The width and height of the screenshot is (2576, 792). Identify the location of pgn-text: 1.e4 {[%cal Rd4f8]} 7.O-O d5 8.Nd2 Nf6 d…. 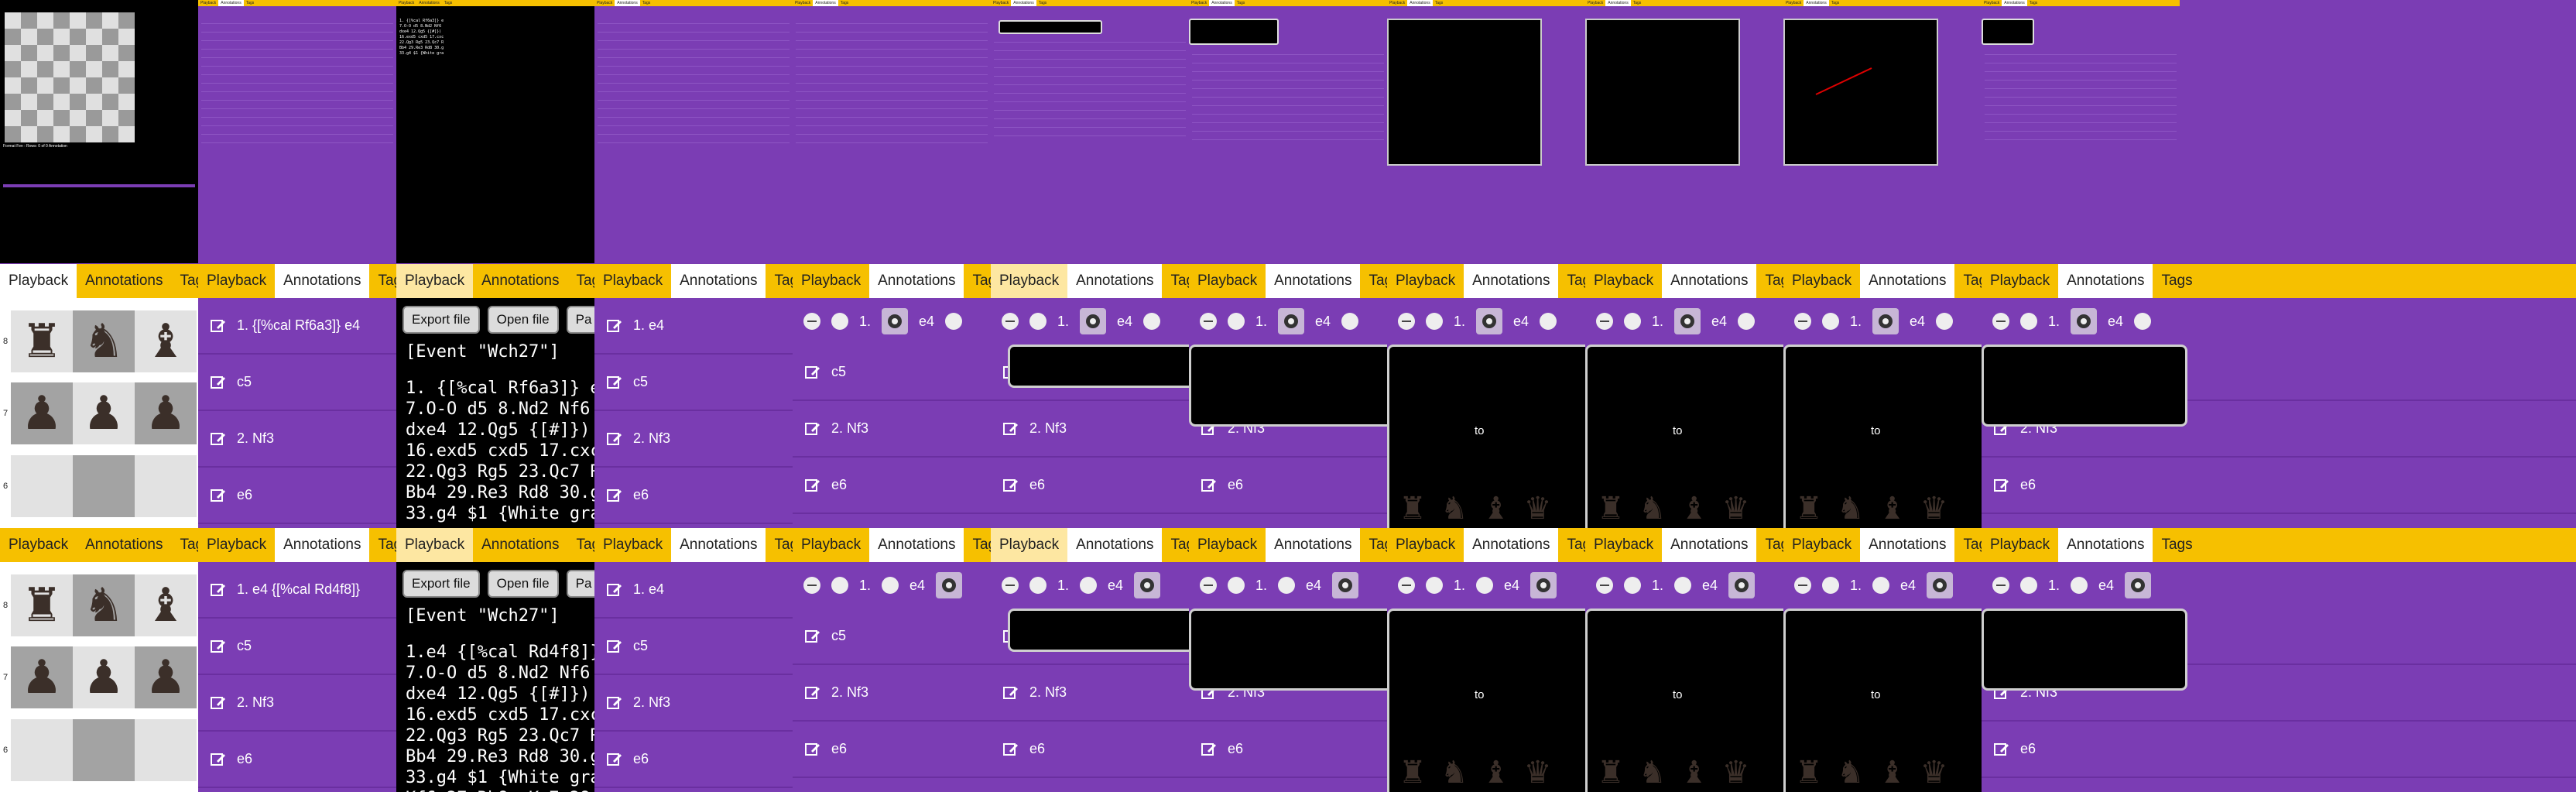
(495, 717).